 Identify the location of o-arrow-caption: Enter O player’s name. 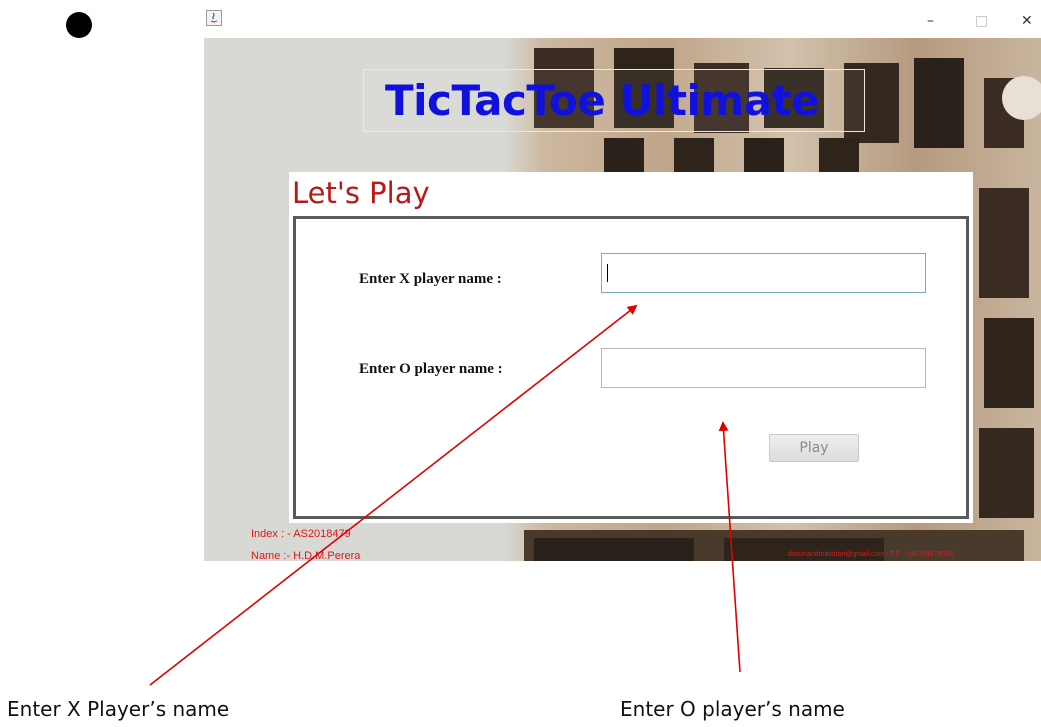
(732, 709).